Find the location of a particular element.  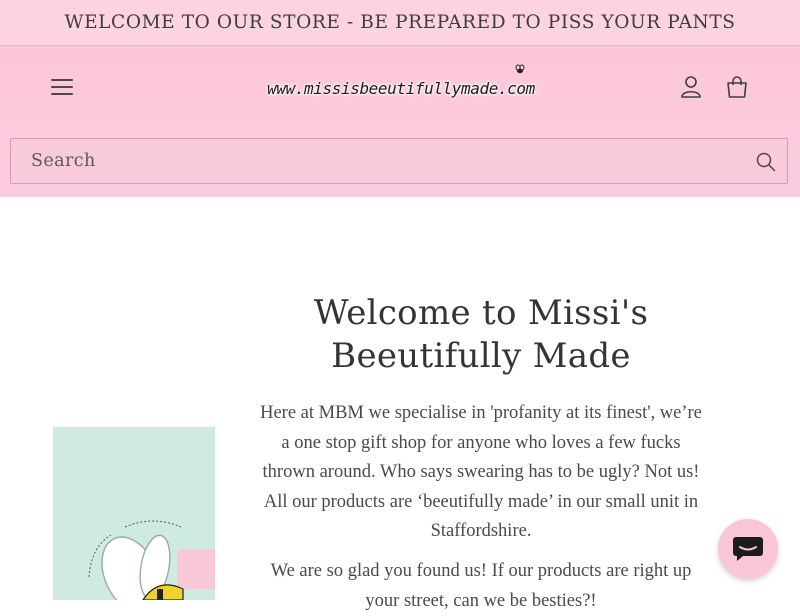

logo-text: www.missisbeeutifullymade.com is located at coordinates (401, 88).